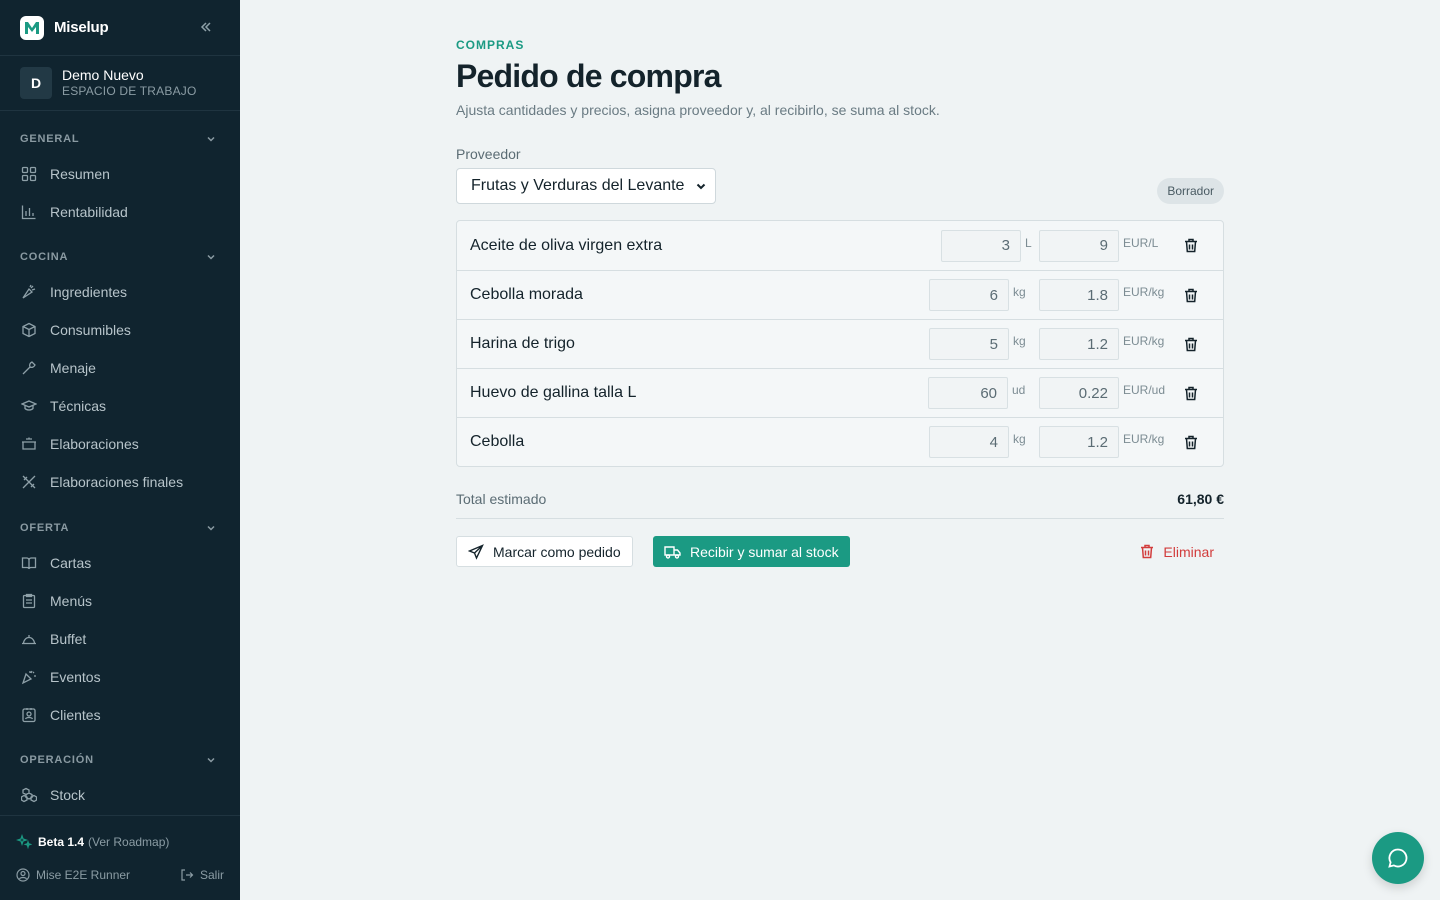 This screenshot has height=900, width=1440. I want to click on price-input: 0.22, so click(1079, 393).